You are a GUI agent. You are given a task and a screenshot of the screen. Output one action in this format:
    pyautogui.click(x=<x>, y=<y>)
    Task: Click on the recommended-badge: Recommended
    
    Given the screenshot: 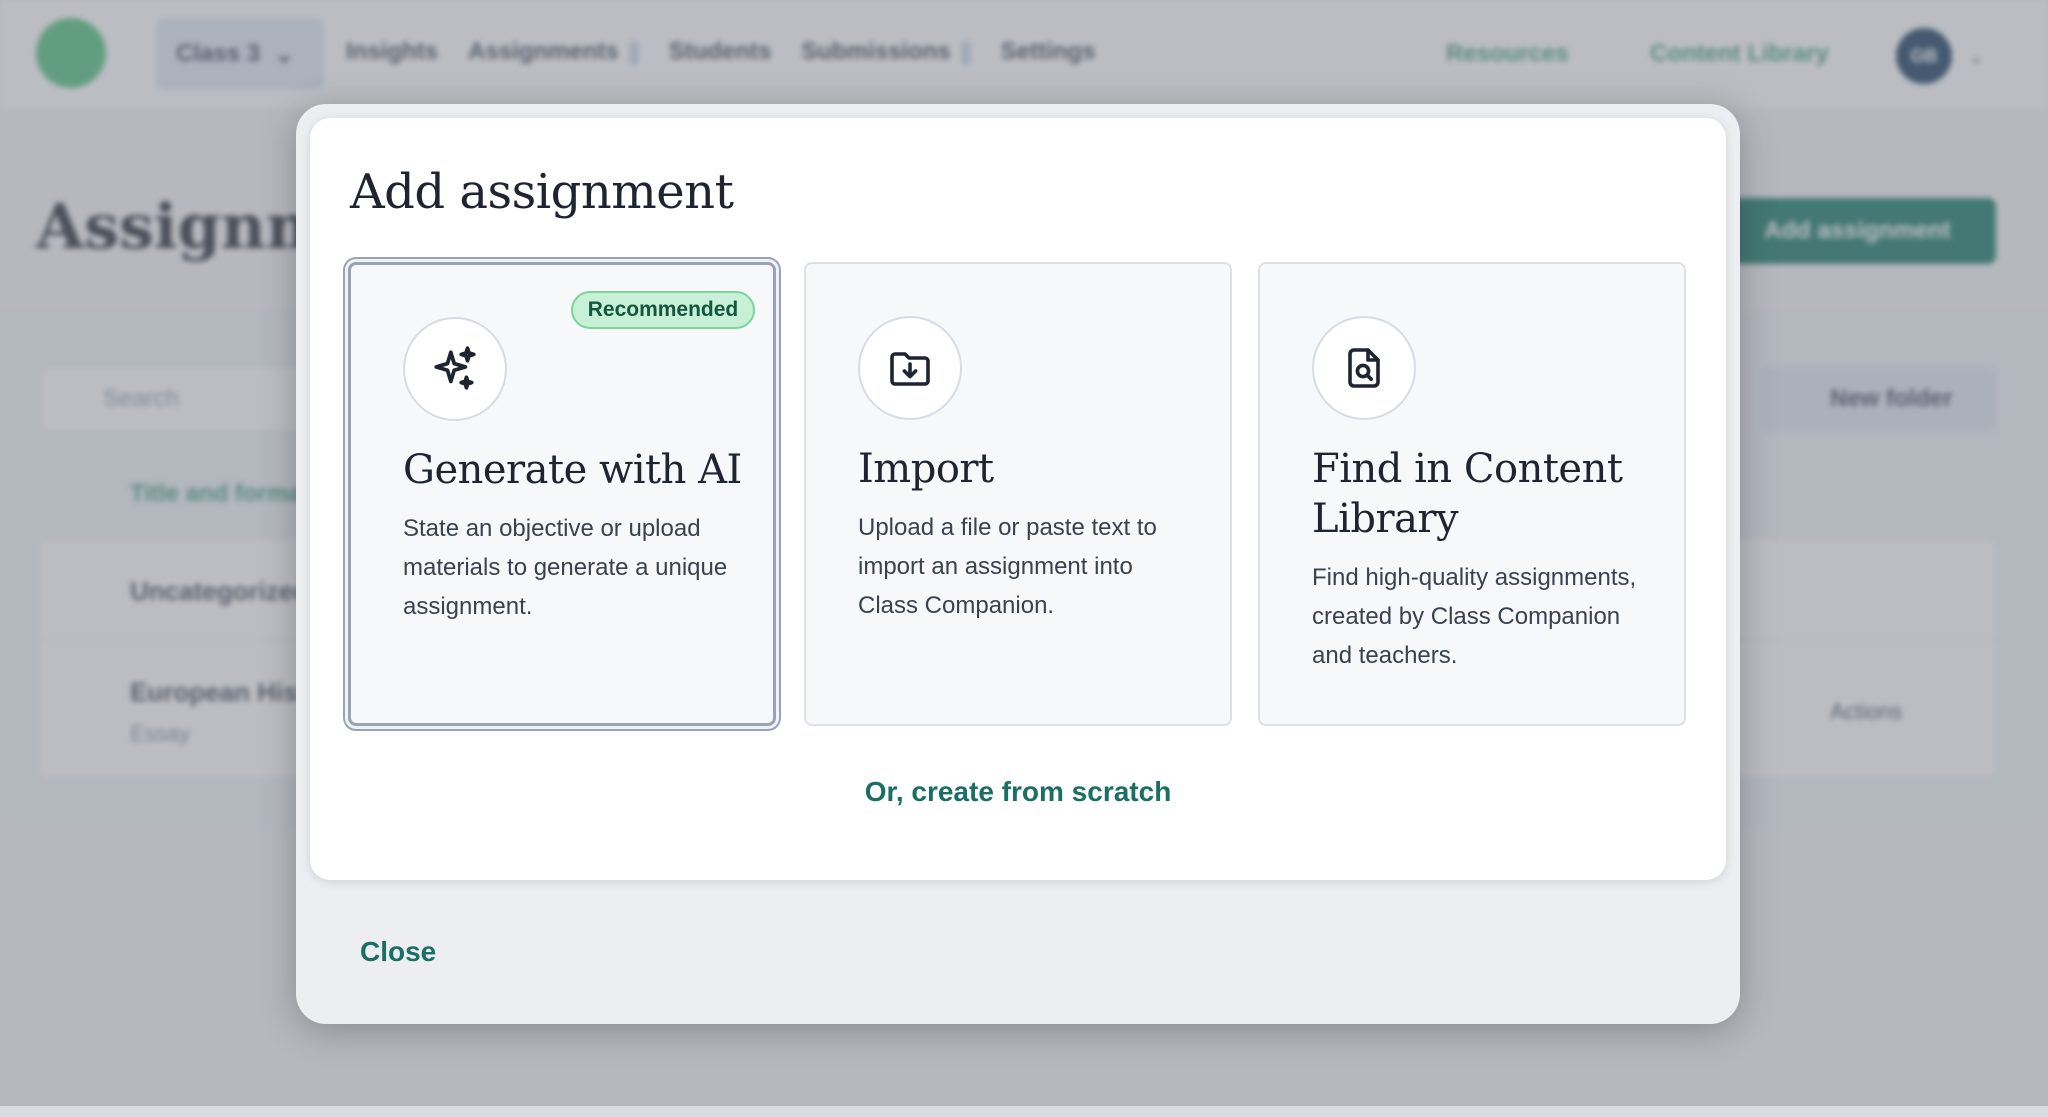 What is the action you would take?
    pyautogui.click(x=663, y=310)
    